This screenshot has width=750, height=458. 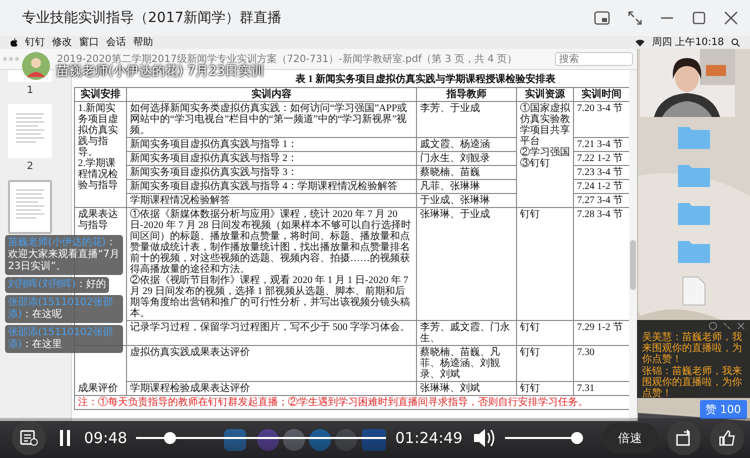 What do you see at coordinates (635, 18) in the screenshot?
I see `fullscreen-icon` at bounding box center [635, 18].